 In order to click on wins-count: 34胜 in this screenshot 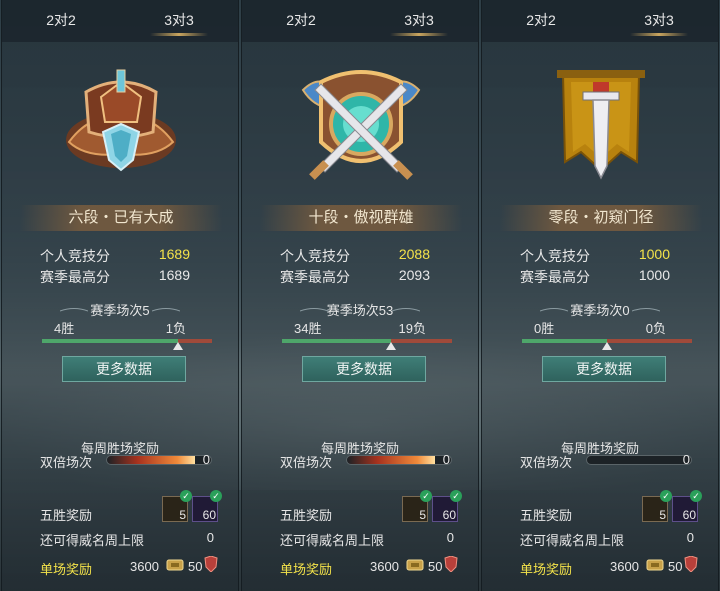, I will do `click(308, 328)`.